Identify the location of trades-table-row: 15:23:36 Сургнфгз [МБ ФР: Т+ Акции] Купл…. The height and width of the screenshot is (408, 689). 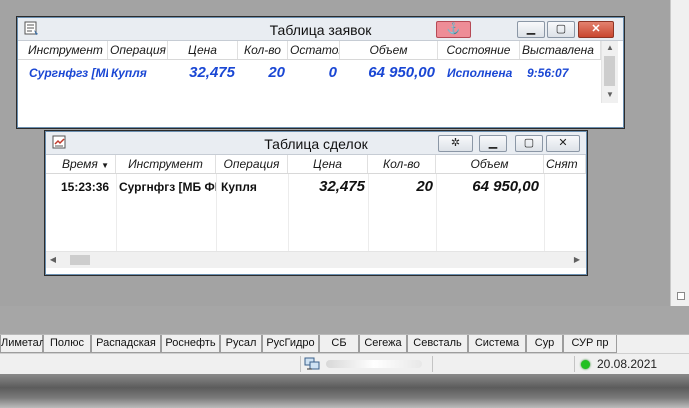
(316, 186).